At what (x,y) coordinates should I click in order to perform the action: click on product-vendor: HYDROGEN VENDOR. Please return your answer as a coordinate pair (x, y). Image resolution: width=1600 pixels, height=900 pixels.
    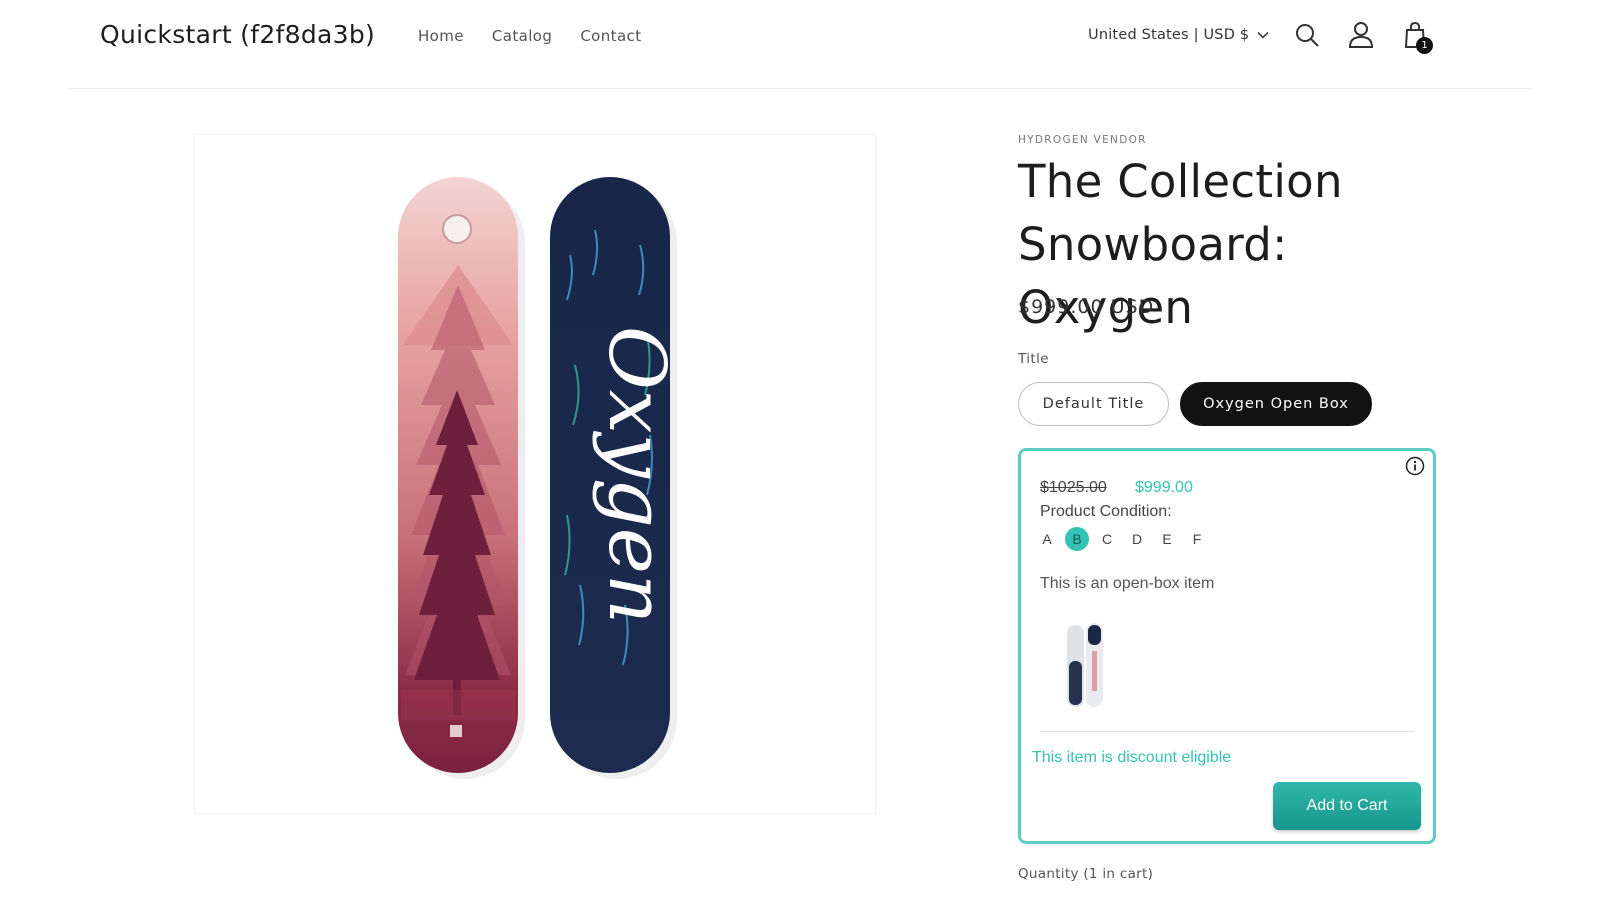
    Looking at the image, I should click on (1082, 140).